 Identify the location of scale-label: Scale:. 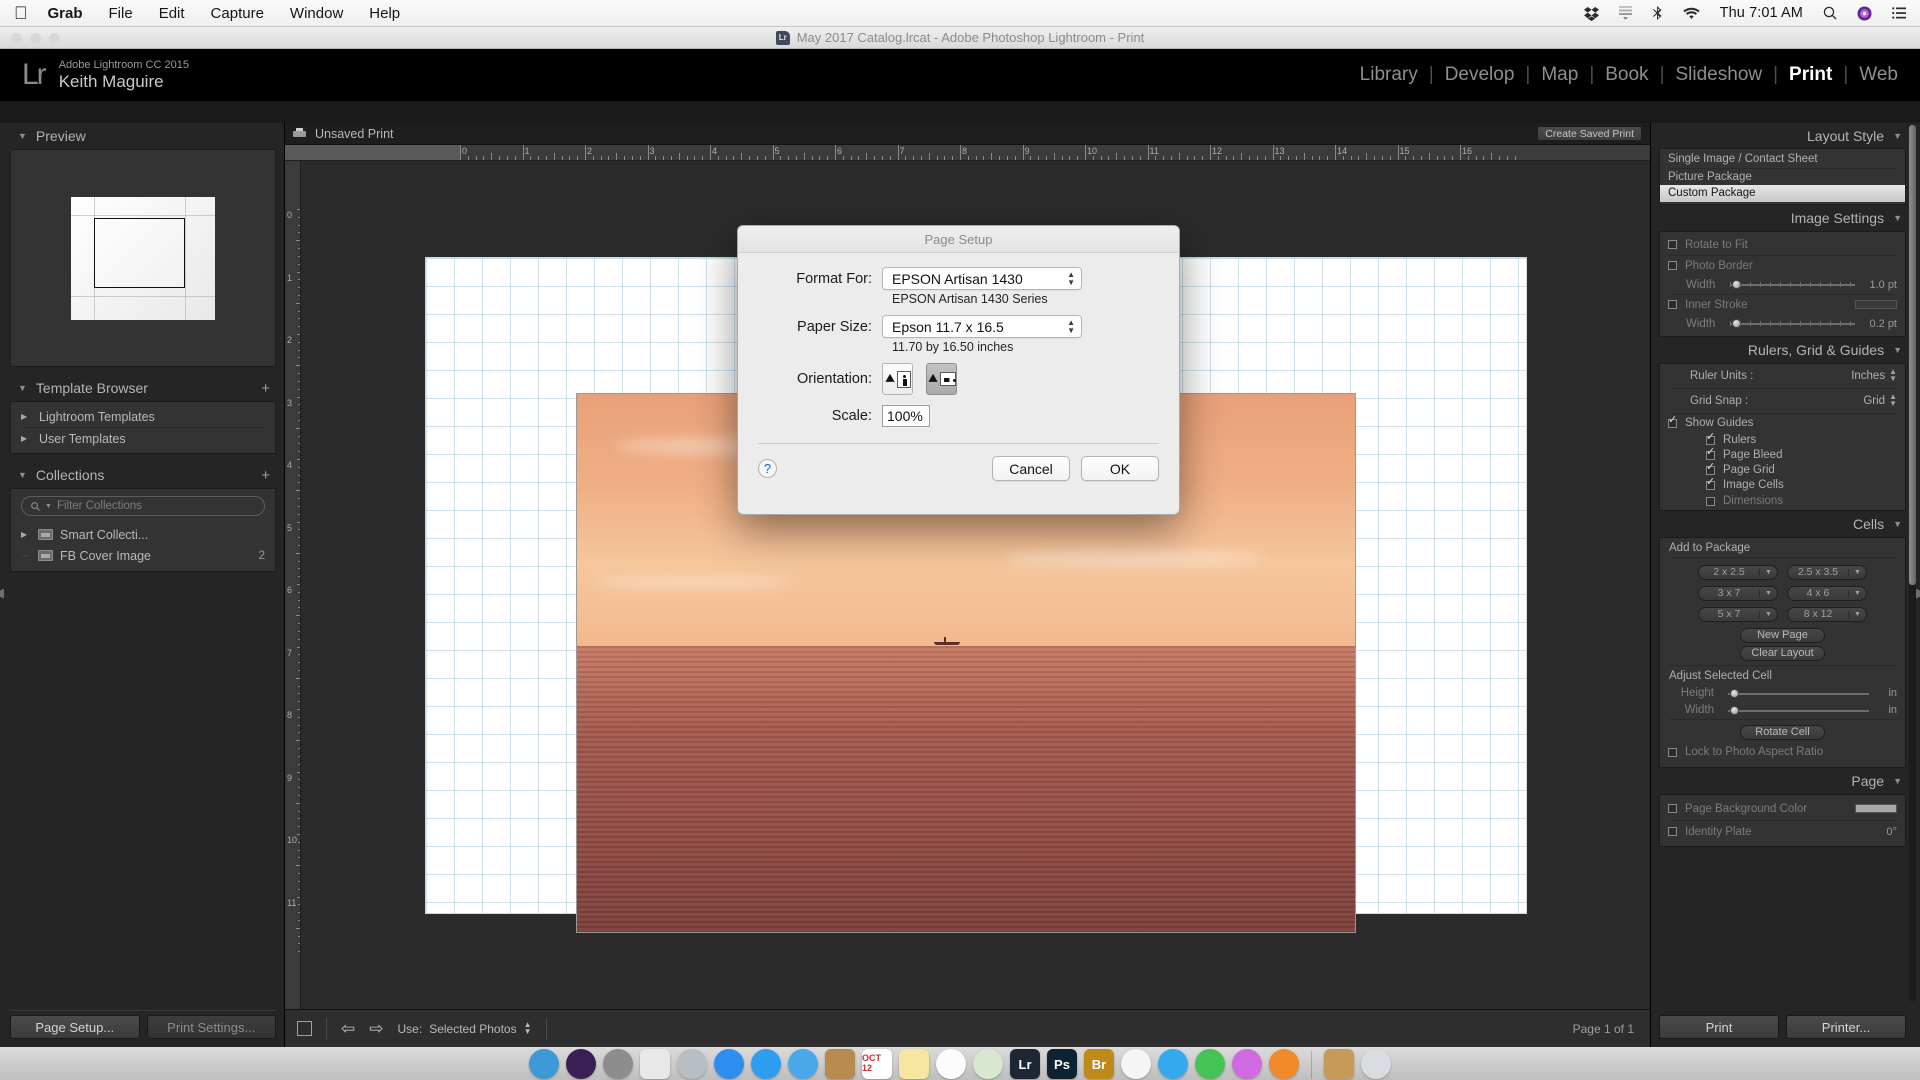
(851, 416).